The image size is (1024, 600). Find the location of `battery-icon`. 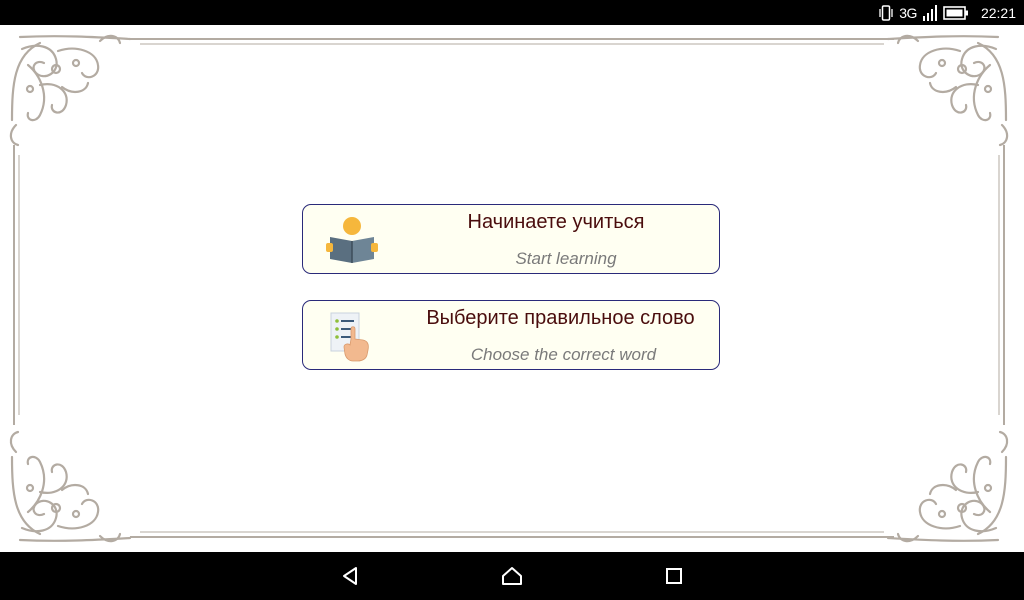

battery-icon is located at coordinates (955, 12).